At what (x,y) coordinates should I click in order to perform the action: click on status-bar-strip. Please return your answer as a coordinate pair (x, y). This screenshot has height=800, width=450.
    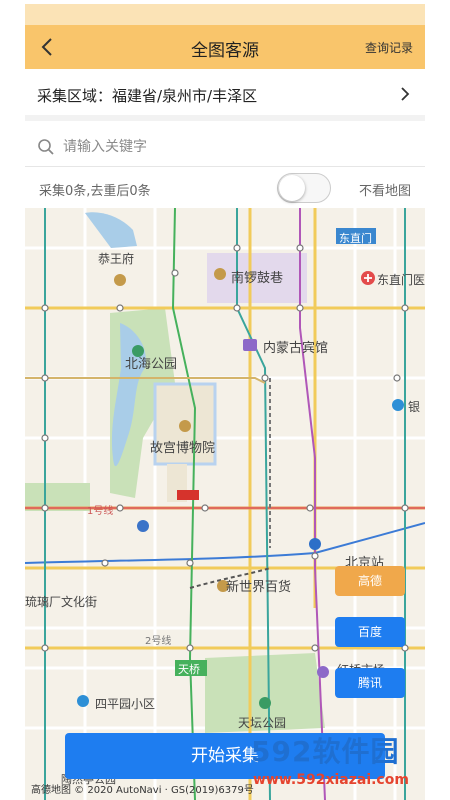
    Looking at the image, I should click on (225, 2).